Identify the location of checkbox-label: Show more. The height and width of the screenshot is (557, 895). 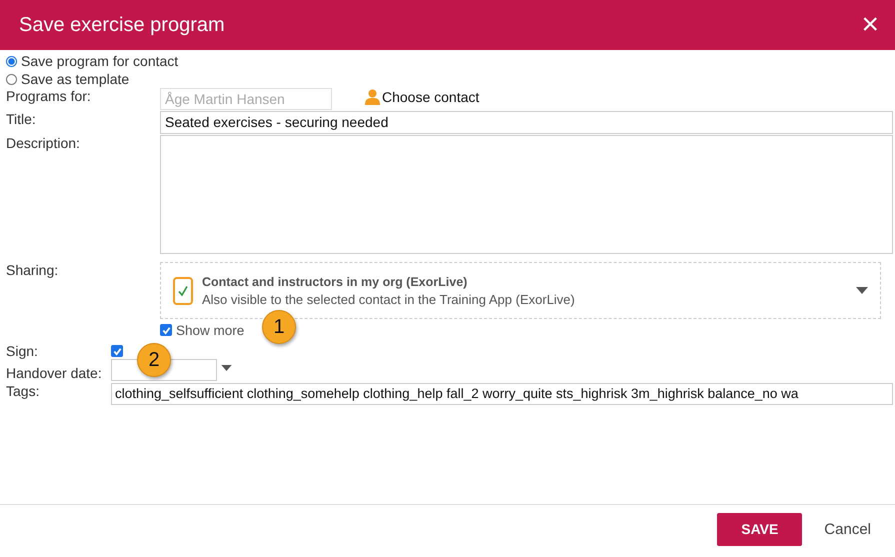
(210, 330).